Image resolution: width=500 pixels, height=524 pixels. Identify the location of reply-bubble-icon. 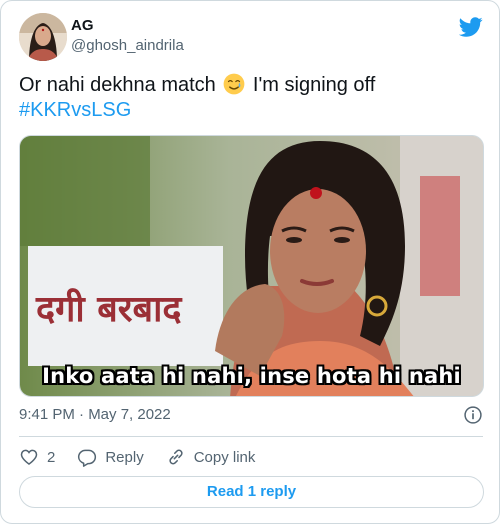
(87, 458).